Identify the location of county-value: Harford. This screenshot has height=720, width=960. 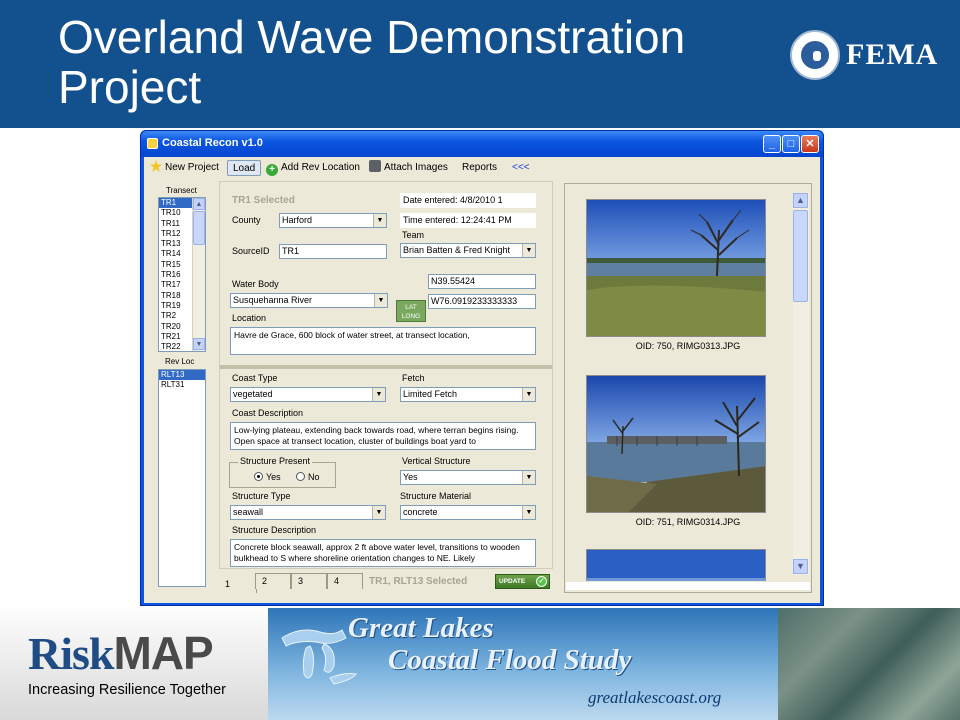
(297, 220).